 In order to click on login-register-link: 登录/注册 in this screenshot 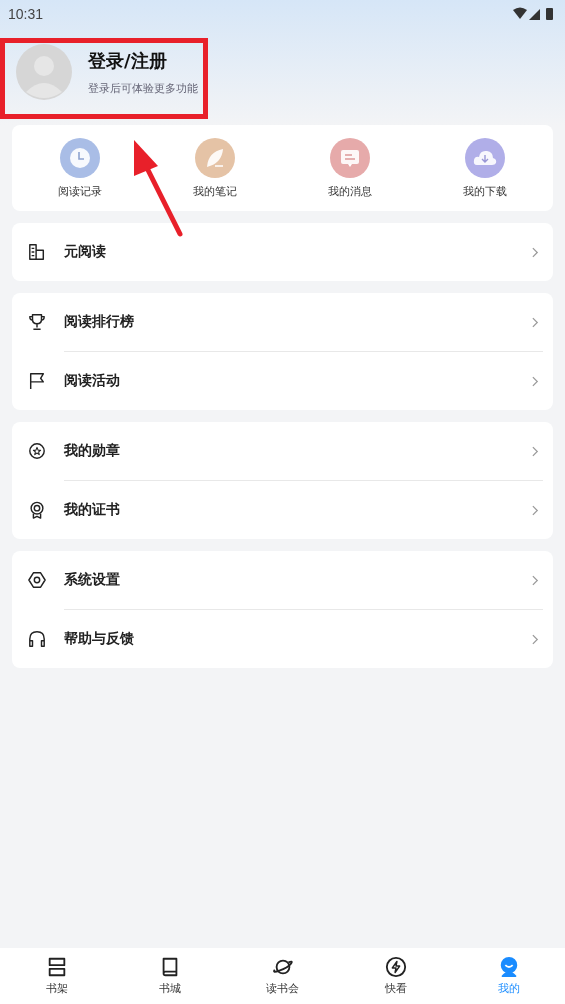, I will do `click(143, 60)`.